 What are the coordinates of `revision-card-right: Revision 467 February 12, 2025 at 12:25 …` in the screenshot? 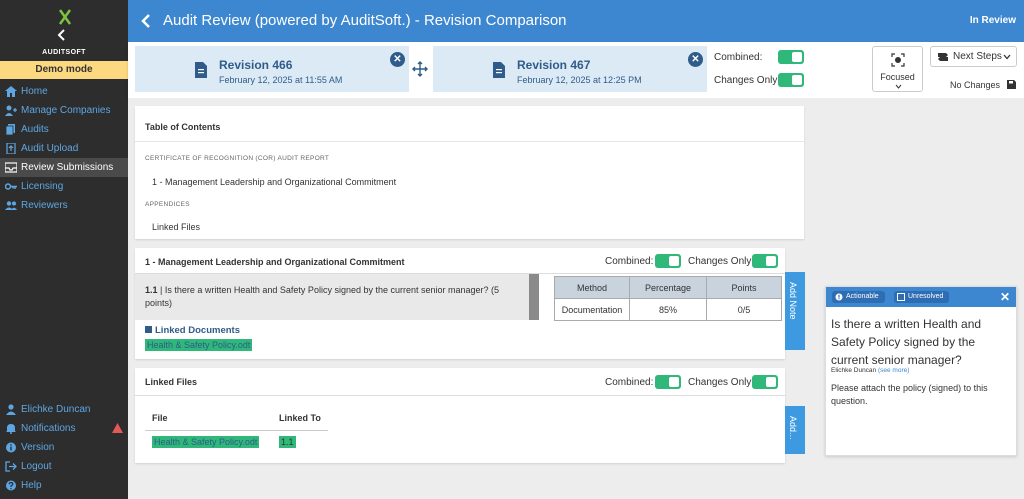 It's located at (570, 69).